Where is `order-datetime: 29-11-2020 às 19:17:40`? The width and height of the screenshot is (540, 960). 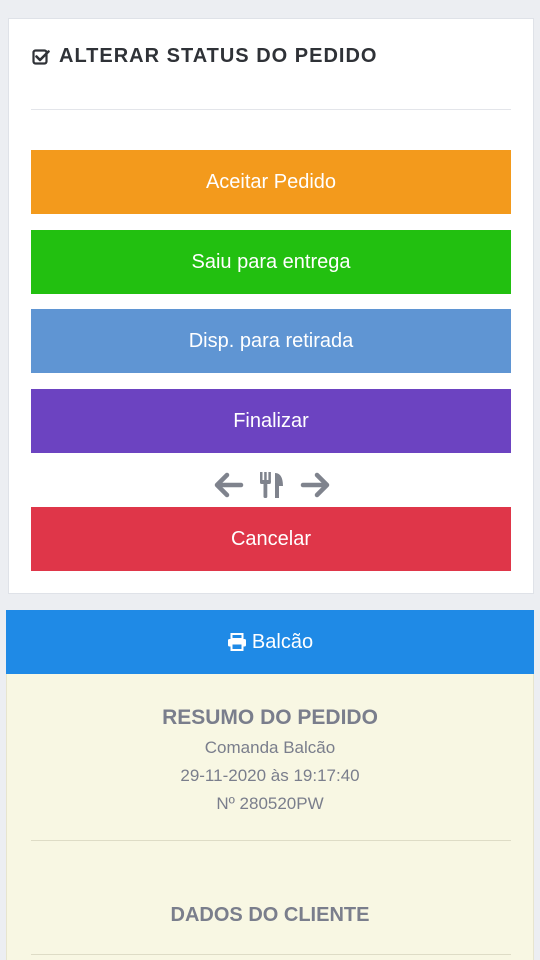 order-datetime: 29-11-2020 às 19:17:40 is located at coordinates (270, 775).